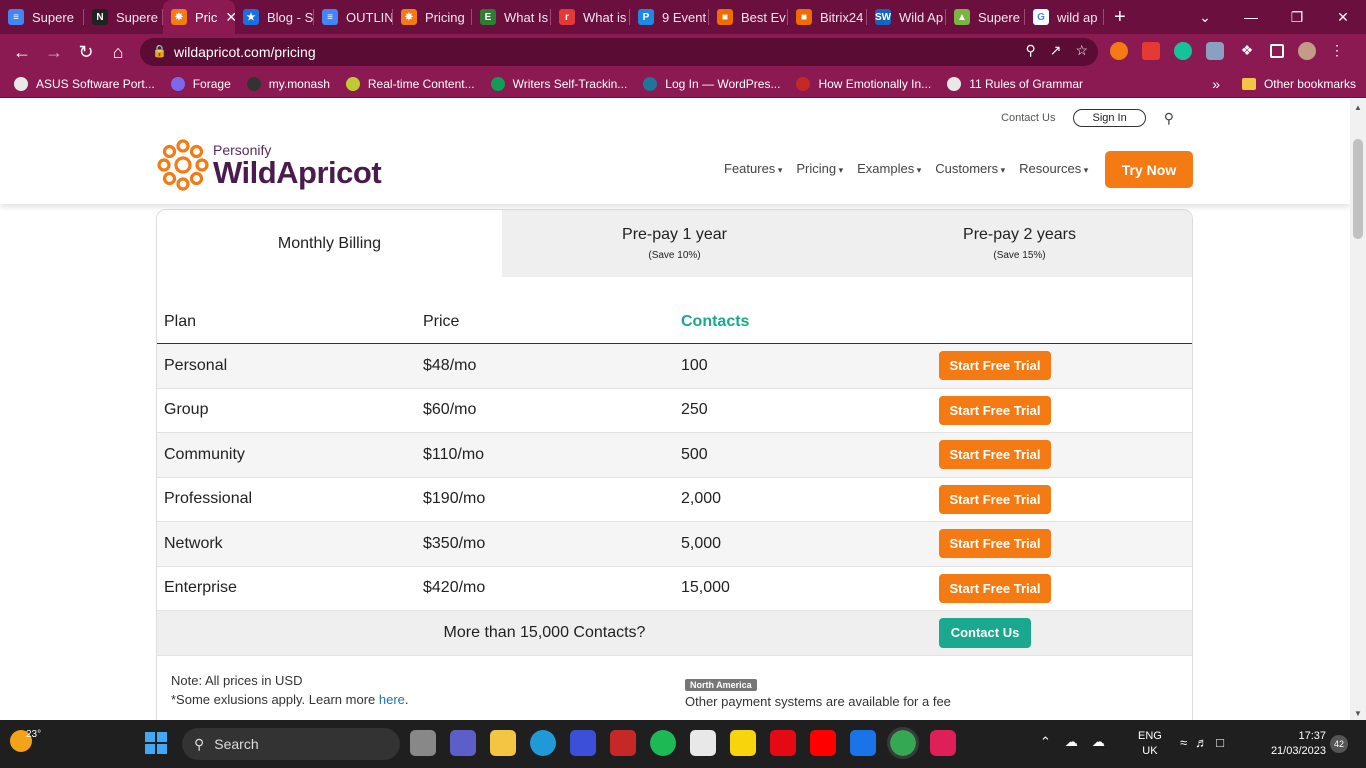  Describe the element at coordinates (54, 52) in the screenshot. I see `forward-button: →` at that location.